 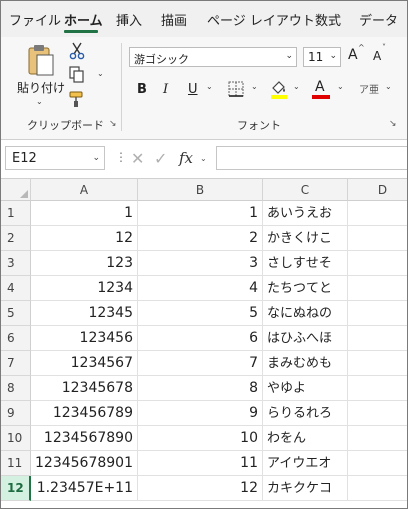 I want to click on cell-a: 123456, so click(x=84, y=338).